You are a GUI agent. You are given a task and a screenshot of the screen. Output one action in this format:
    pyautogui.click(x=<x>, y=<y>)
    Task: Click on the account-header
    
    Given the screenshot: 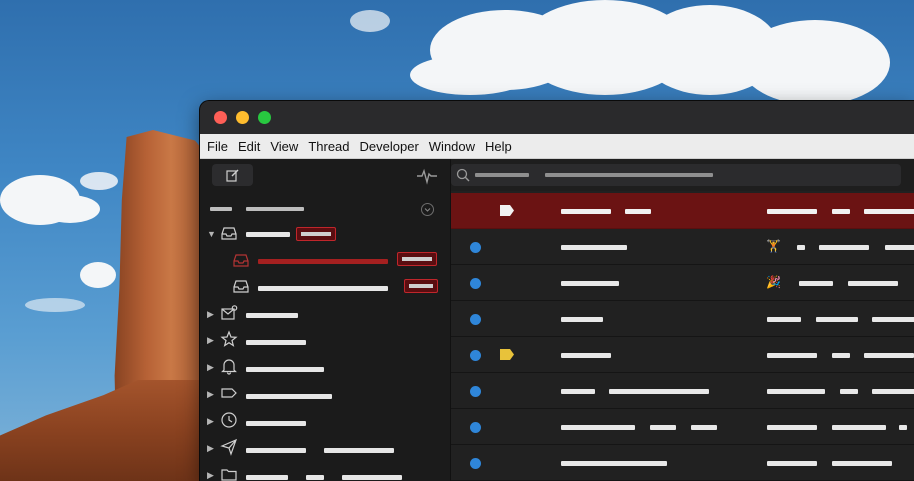 What is the action you would take?
    pyautogui.click(x=325, y=210)
    